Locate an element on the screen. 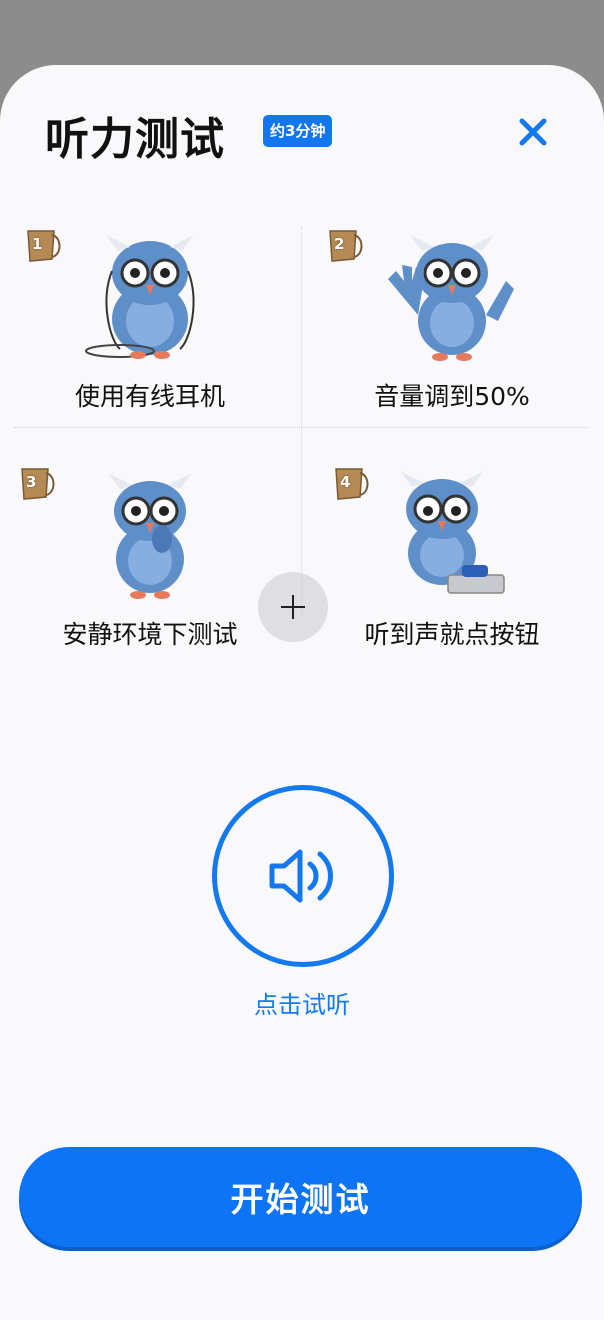 The height and width of the screenshot is (1320, 604). start-test-button: 开始测试 is located at coordinates (300, 1197).